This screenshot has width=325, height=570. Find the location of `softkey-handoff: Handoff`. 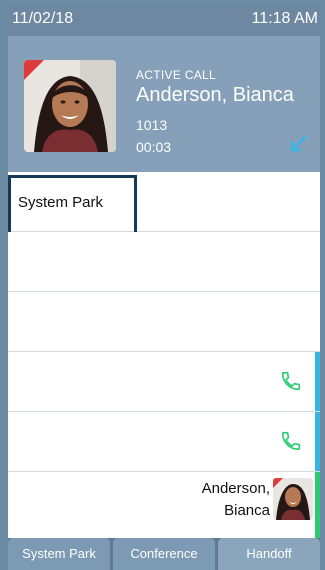

softkey-handoff: Handoff is located at coordinates (269, 554).